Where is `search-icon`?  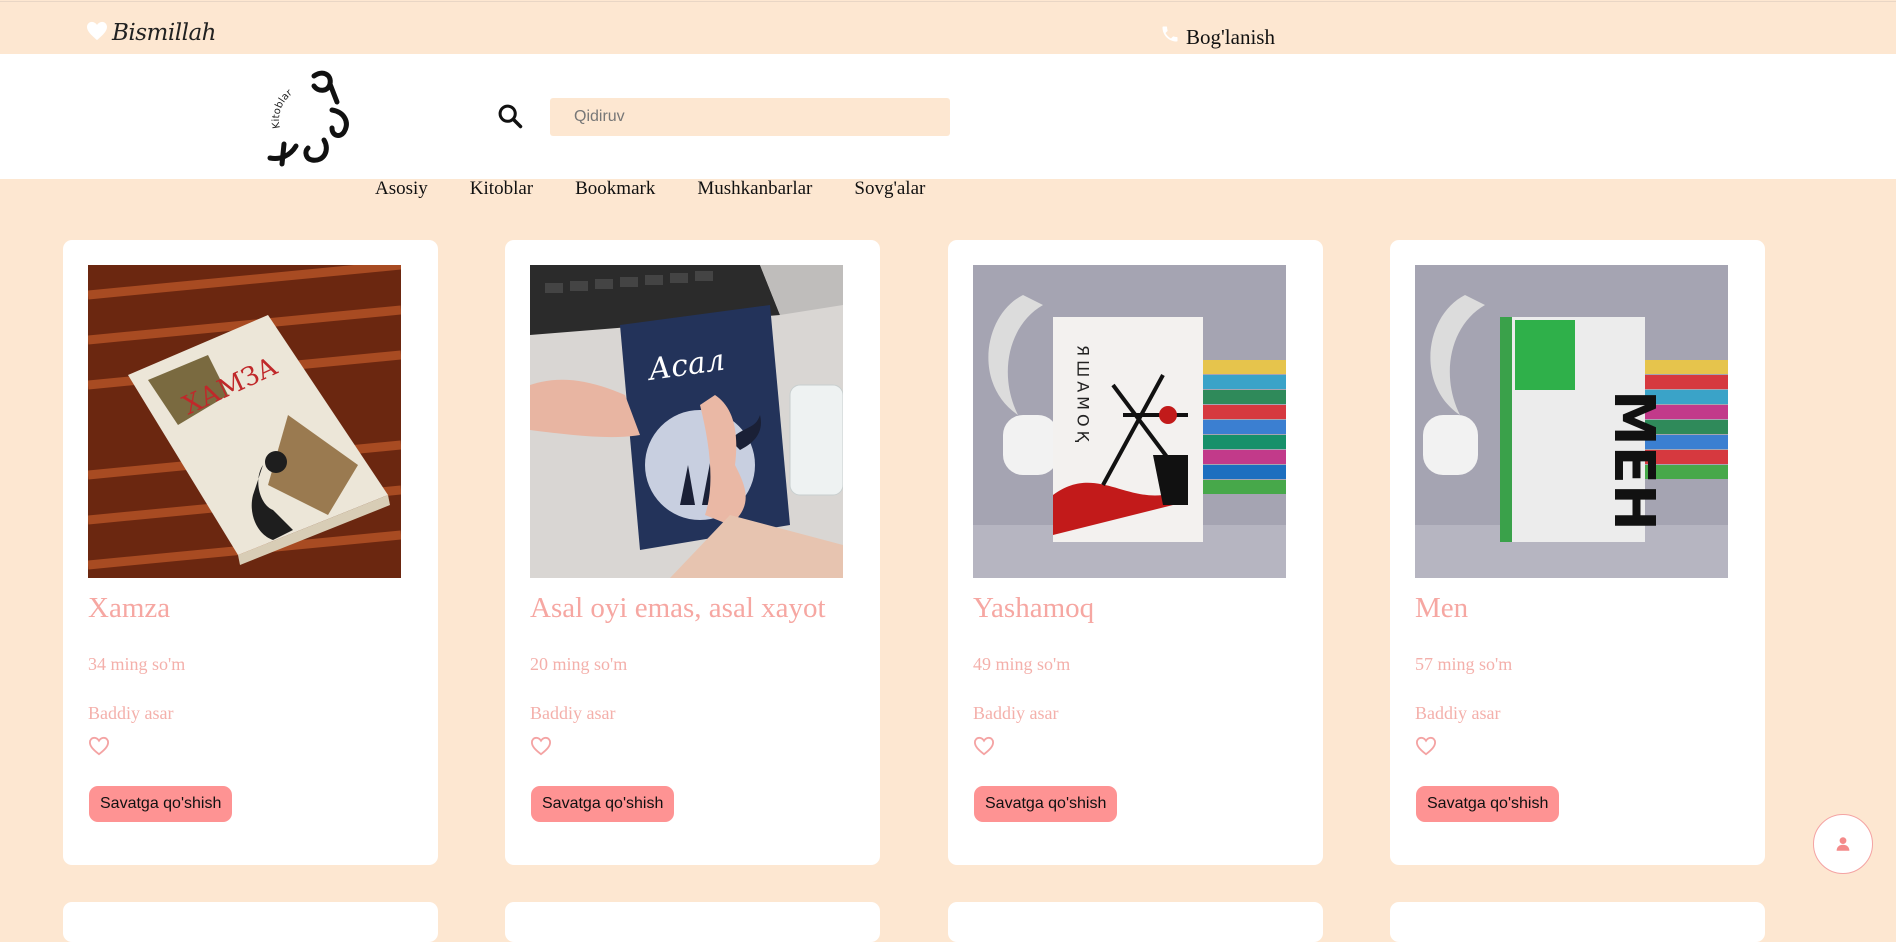 search-icon is located at coordinates (511, 117).